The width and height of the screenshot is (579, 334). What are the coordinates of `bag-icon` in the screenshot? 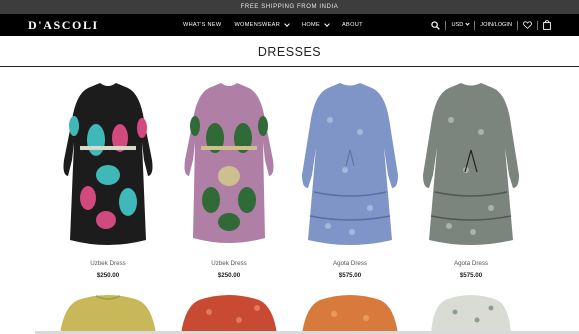 It's located at (547, 25).